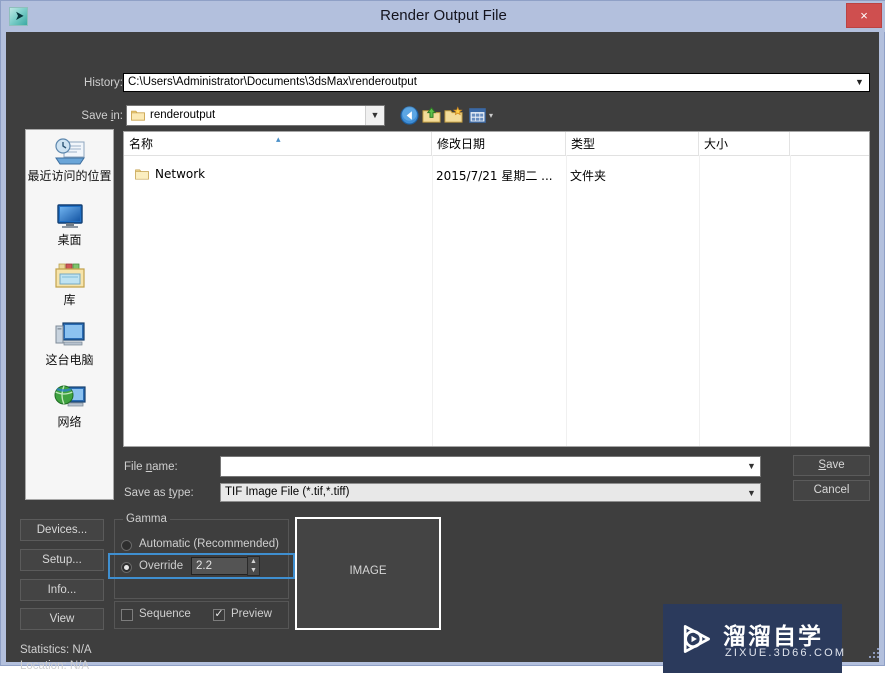  What do you see at coordinates (744, 143) in the screenshot?
I see `column-header-size: 大小` at bounding box center [744, 143].